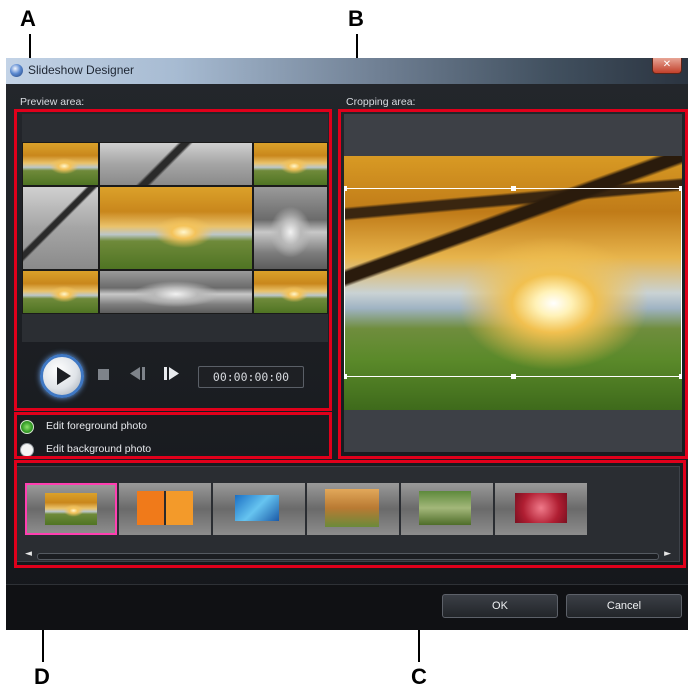  I want to click on cancel-button: Cancel, so click(624, 606).